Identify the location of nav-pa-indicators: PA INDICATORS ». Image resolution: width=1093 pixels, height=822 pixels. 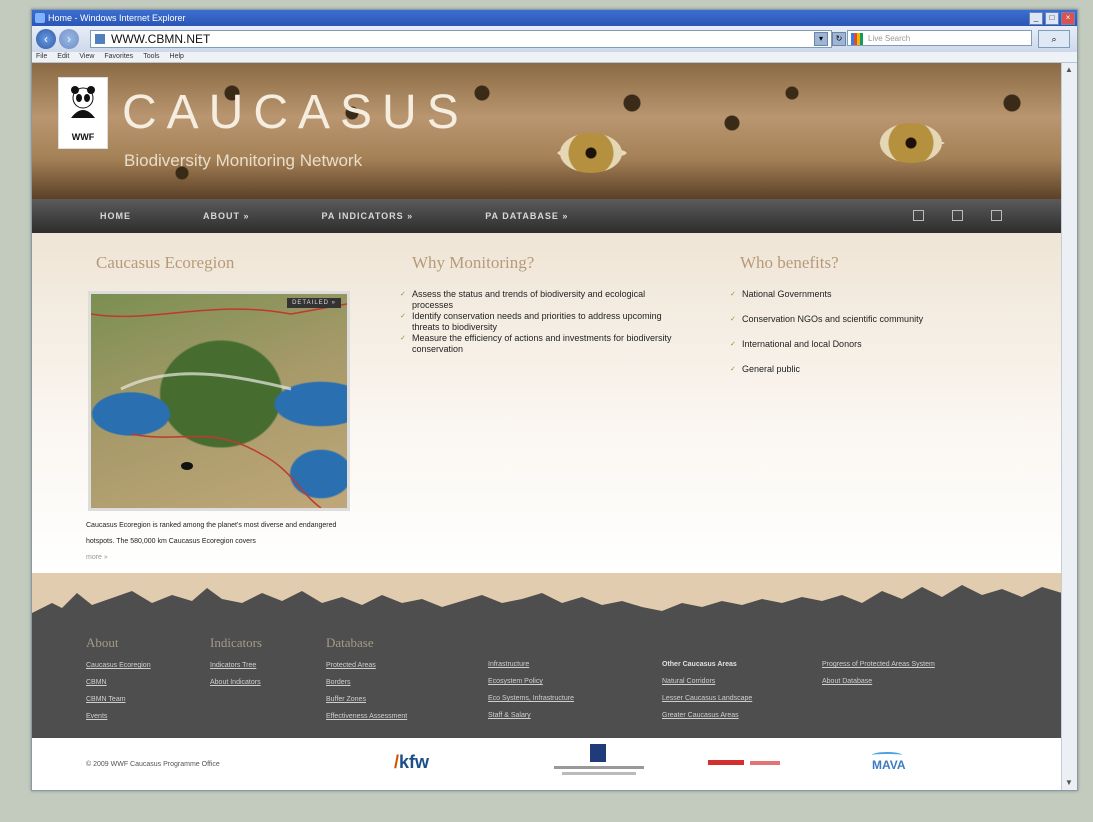
(368, 216).